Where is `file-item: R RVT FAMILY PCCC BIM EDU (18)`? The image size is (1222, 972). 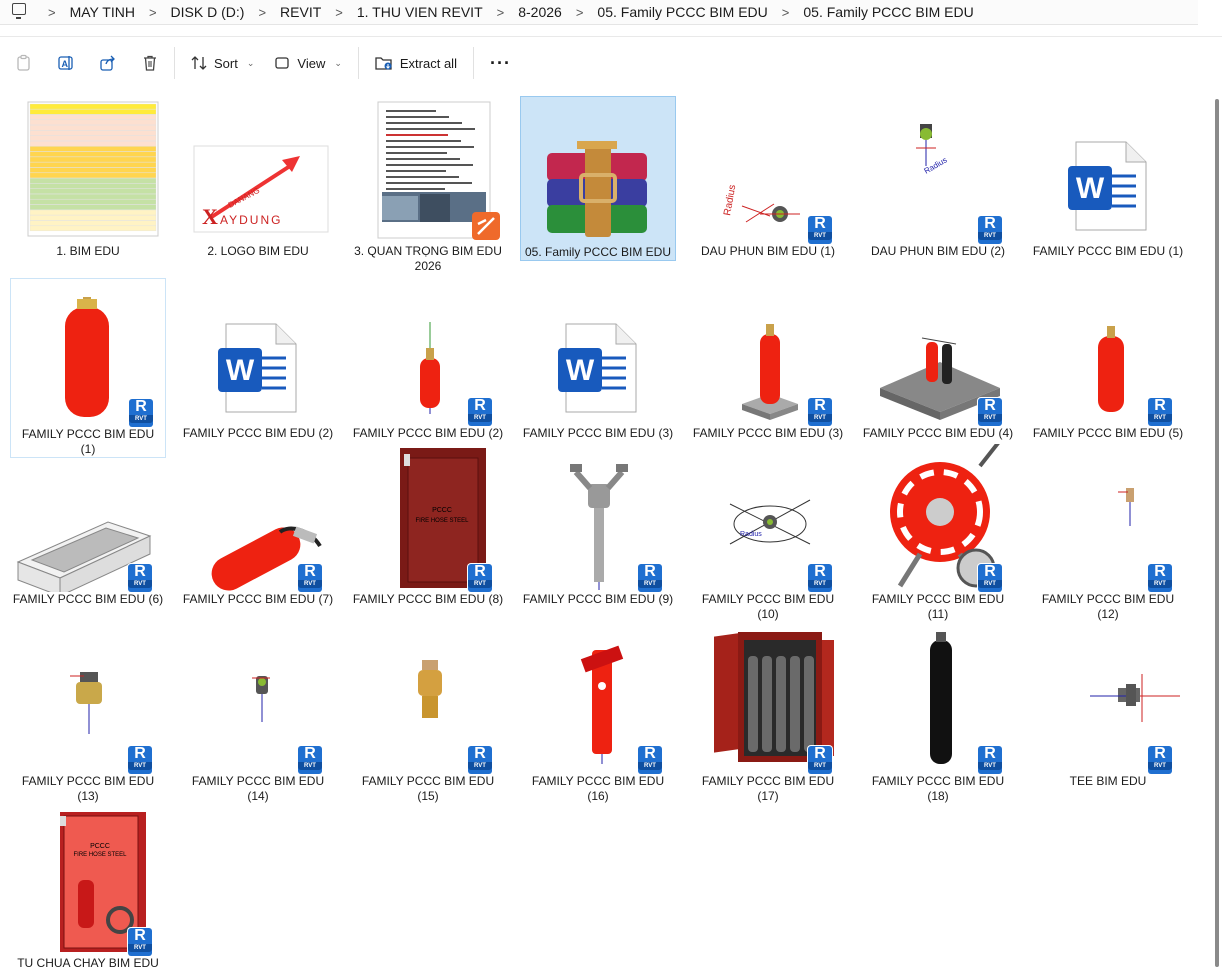 file-item: R RVT FAMILY PCCC BIM EDU (18) is located at coordinates (938, 715).